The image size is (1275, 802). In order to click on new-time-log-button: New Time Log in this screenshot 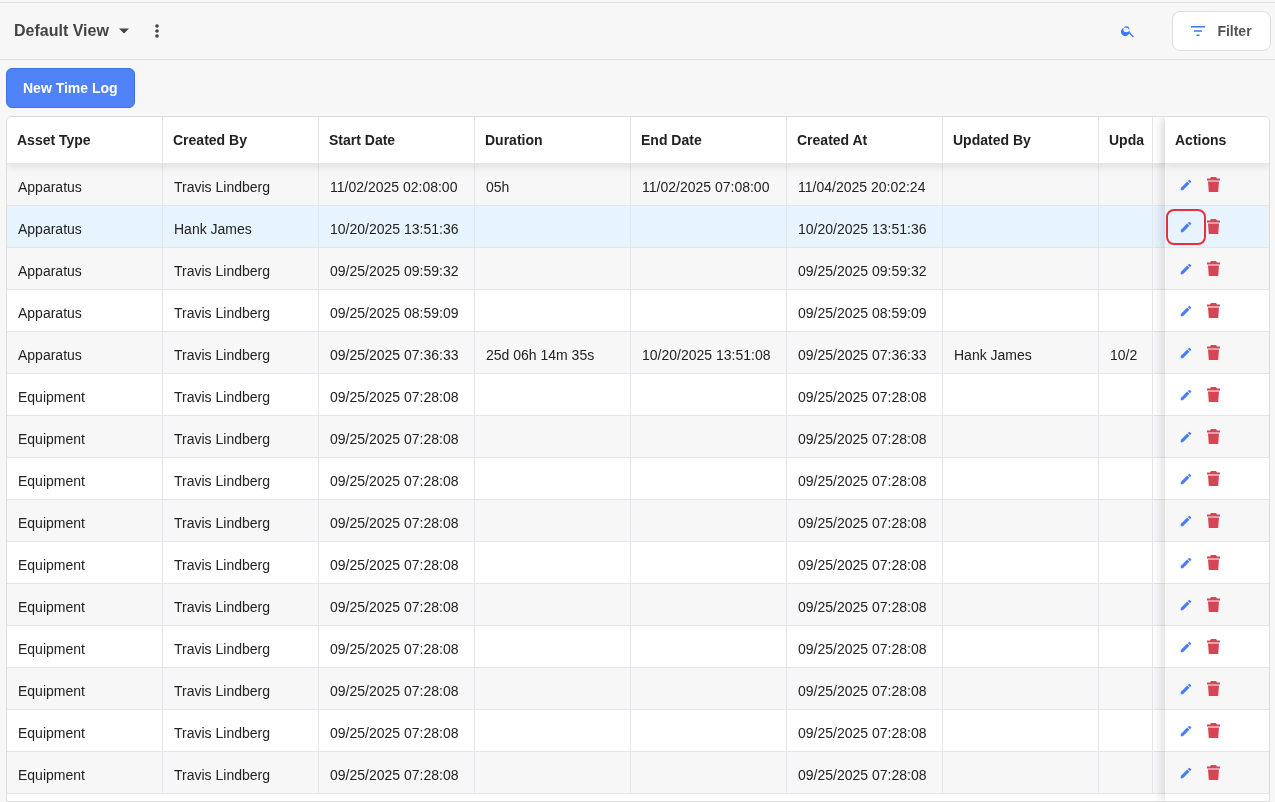, I will do `click(70, 88)`.